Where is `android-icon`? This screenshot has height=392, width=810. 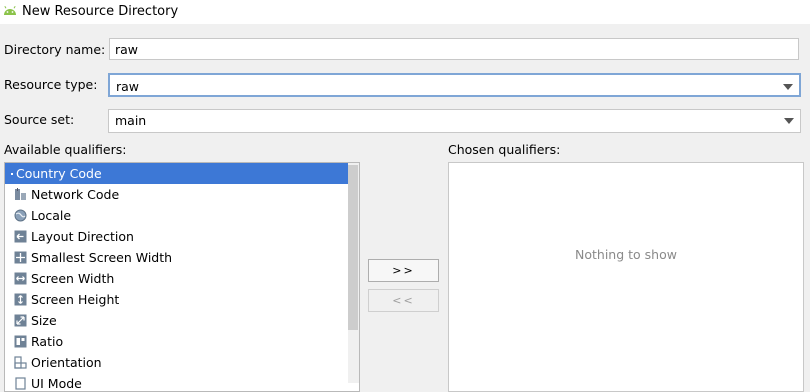 android-icon is located at coordinates (10, 10).